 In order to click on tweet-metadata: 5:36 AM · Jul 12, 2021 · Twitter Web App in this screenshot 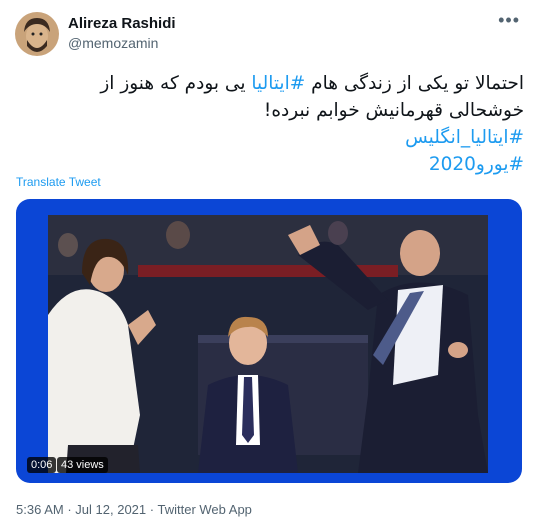, I will do `click(134, 509)`.